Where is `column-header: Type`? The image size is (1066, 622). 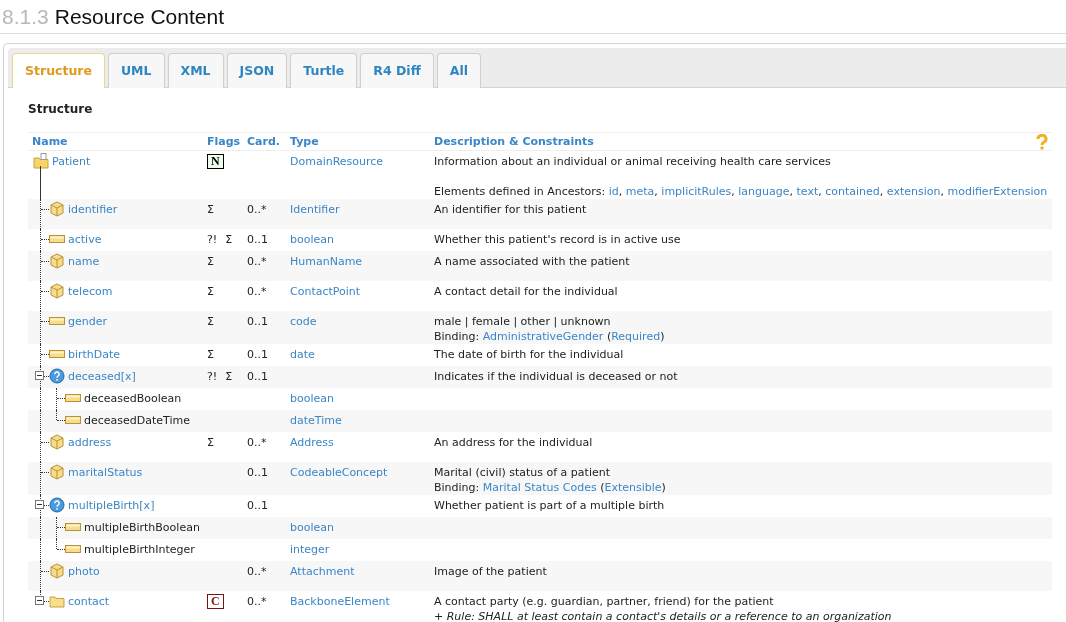 column-header: Type is located at coordinates (304, 142).